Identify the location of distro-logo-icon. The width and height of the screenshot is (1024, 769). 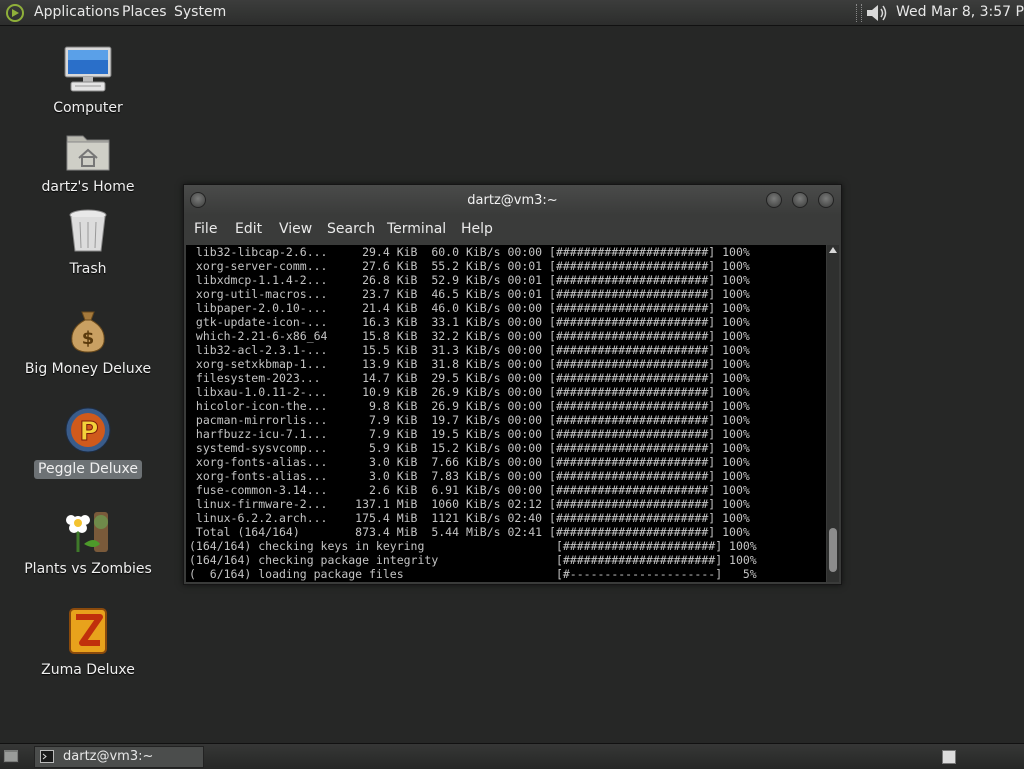
(15, 13).